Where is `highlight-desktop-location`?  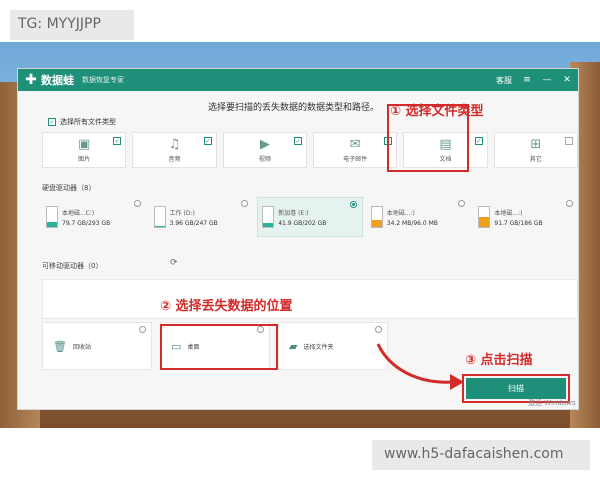
highlight-desktop-location is located at coordinates (219, 347).